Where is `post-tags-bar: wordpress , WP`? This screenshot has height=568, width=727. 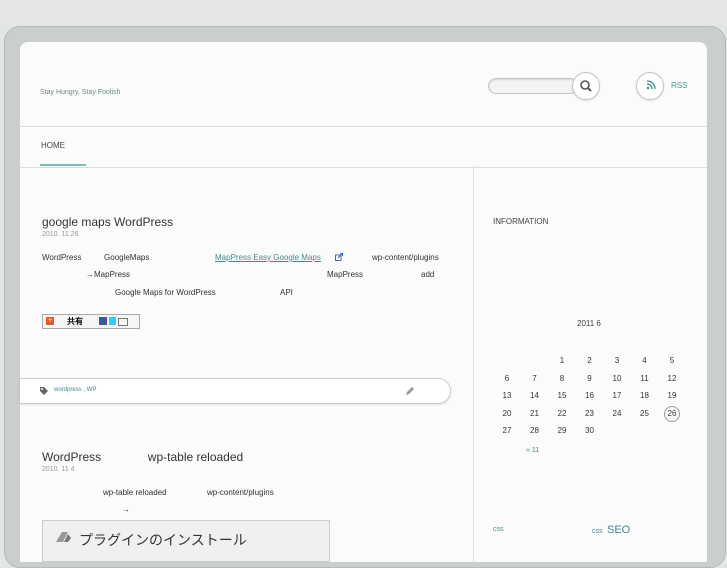
post-tags-bar: wordpress , WP is located at coordinates (235, 391).